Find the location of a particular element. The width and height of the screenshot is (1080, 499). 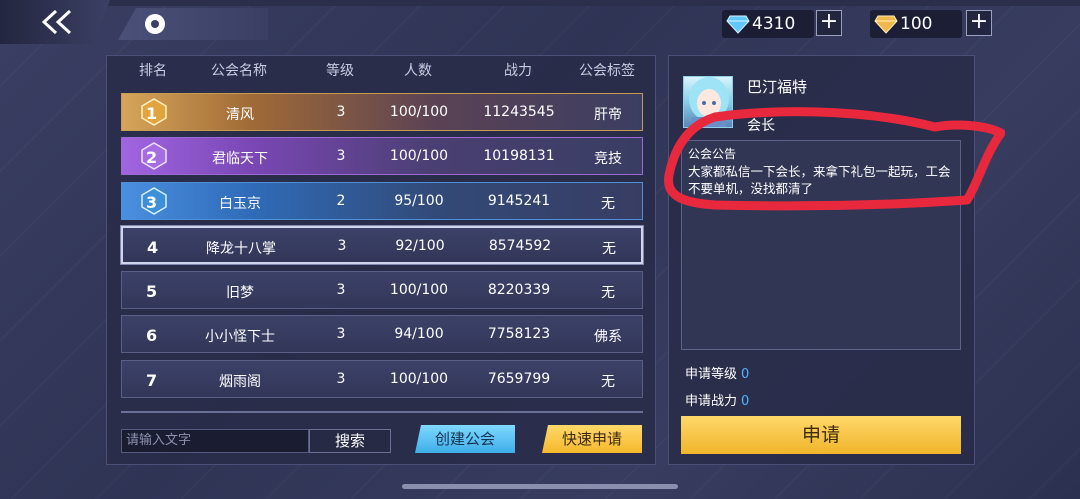

guild-level: 2 is located at coordinates (341, 201).